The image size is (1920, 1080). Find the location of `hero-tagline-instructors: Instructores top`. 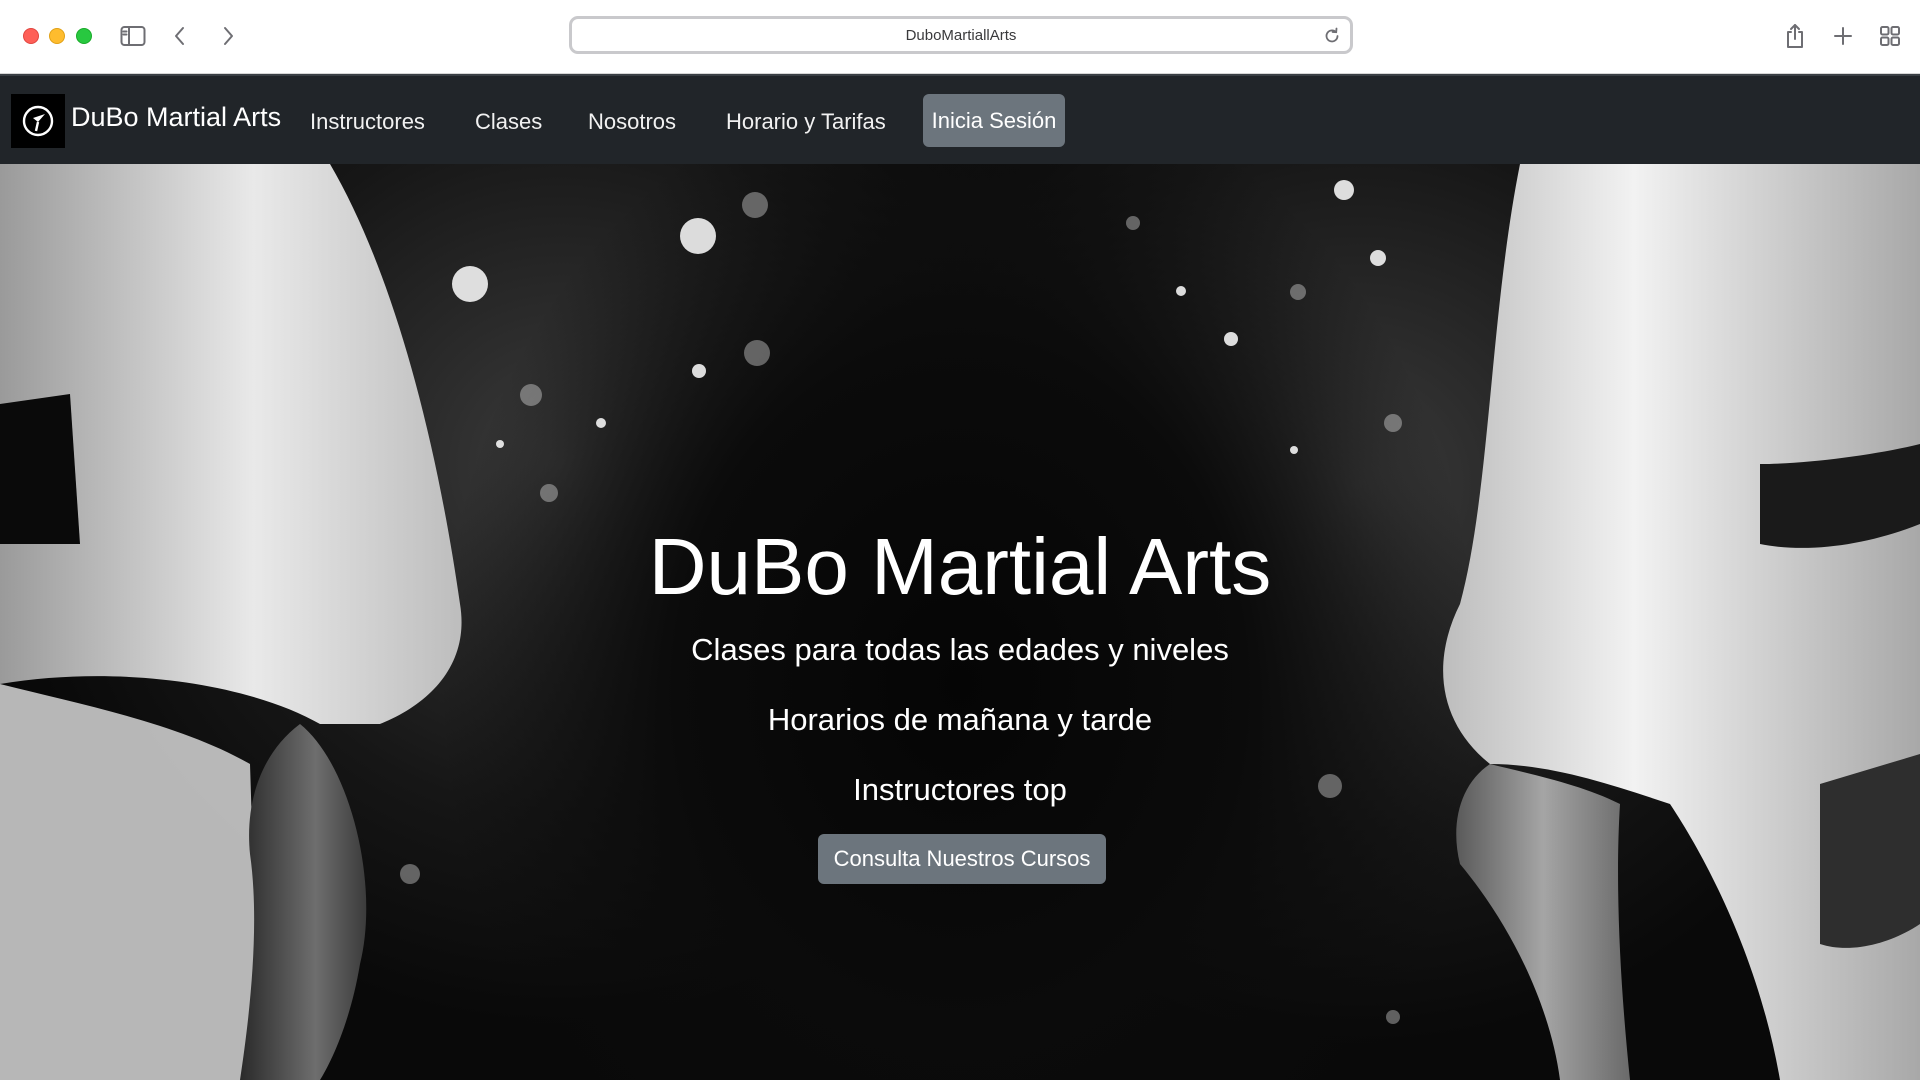

hero-tagline-instructors: Instructores top is located at coordinates (960, 789).